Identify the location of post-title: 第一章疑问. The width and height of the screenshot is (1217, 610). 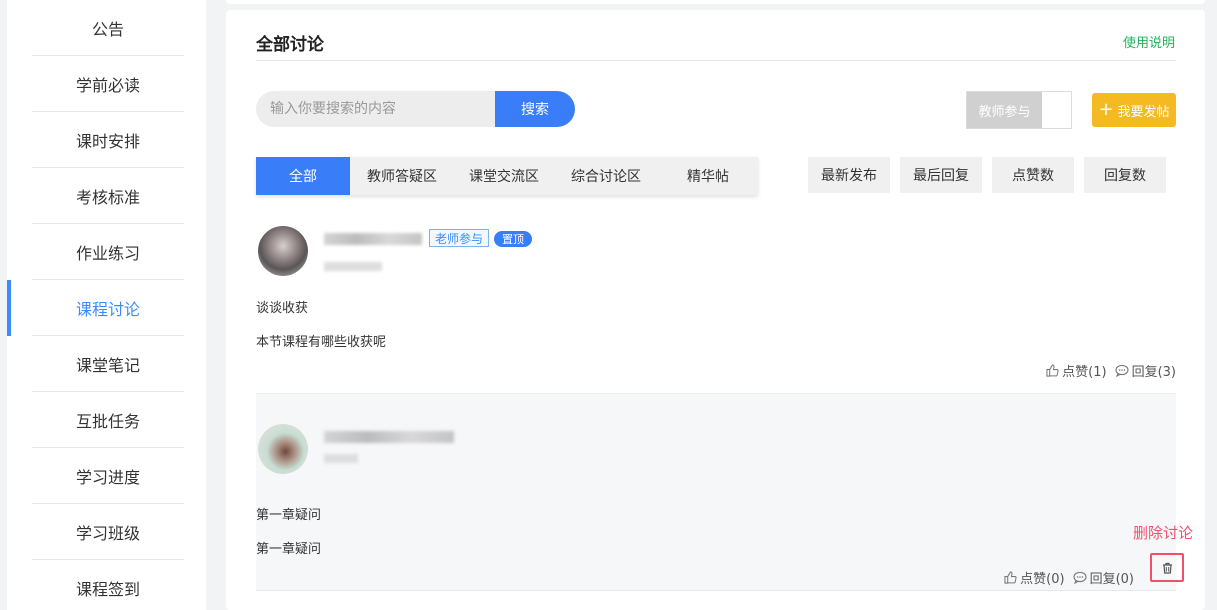
(288, 513).